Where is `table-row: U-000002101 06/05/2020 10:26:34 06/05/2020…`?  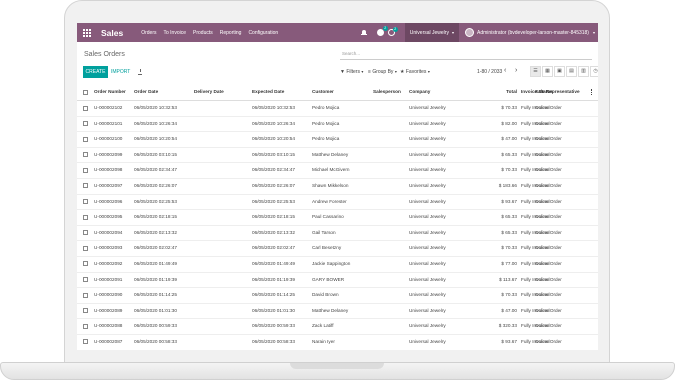
table-row: U-000002101 06/05/2020 10:26:34 06/05/2020… is located at coordinates (337, 125).